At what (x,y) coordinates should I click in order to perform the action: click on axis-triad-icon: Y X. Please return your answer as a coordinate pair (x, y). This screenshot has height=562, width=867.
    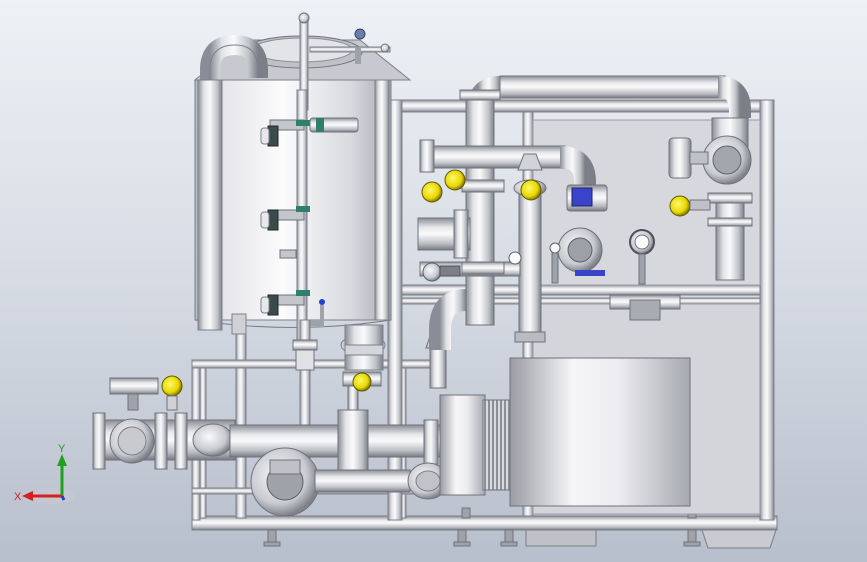
    Looking at the image, I should click on (44, 473).